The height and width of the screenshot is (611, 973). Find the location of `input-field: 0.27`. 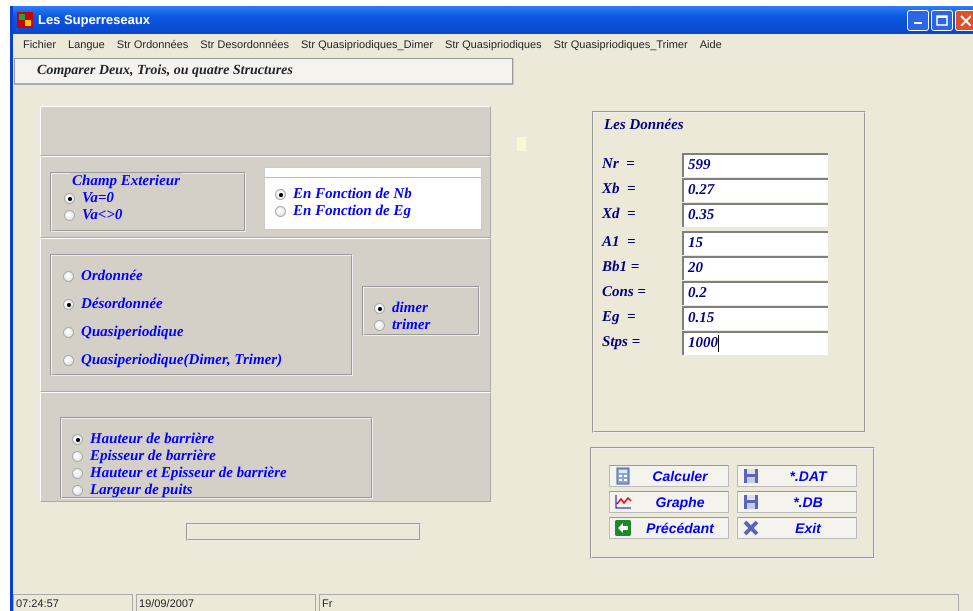

input-field: 0.27 is located at coordinates (755, 190).